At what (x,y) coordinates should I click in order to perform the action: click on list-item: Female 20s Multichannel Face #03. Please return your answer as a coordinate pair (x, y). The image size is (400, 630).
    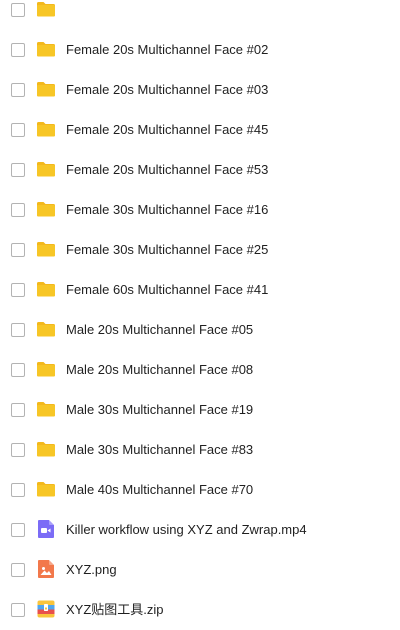
    Looking at the image, I should click on (200, 90).